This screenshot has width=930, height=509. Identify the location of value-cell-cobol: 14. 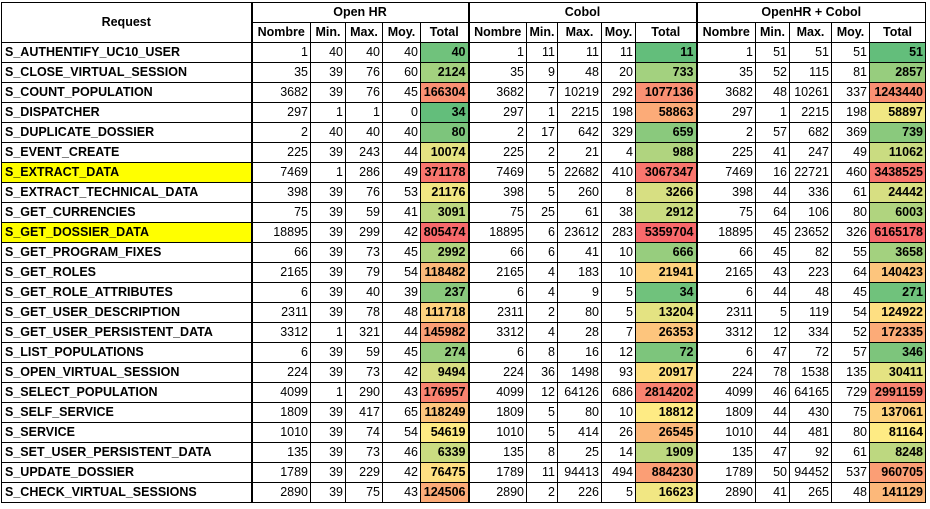
(618, 452).